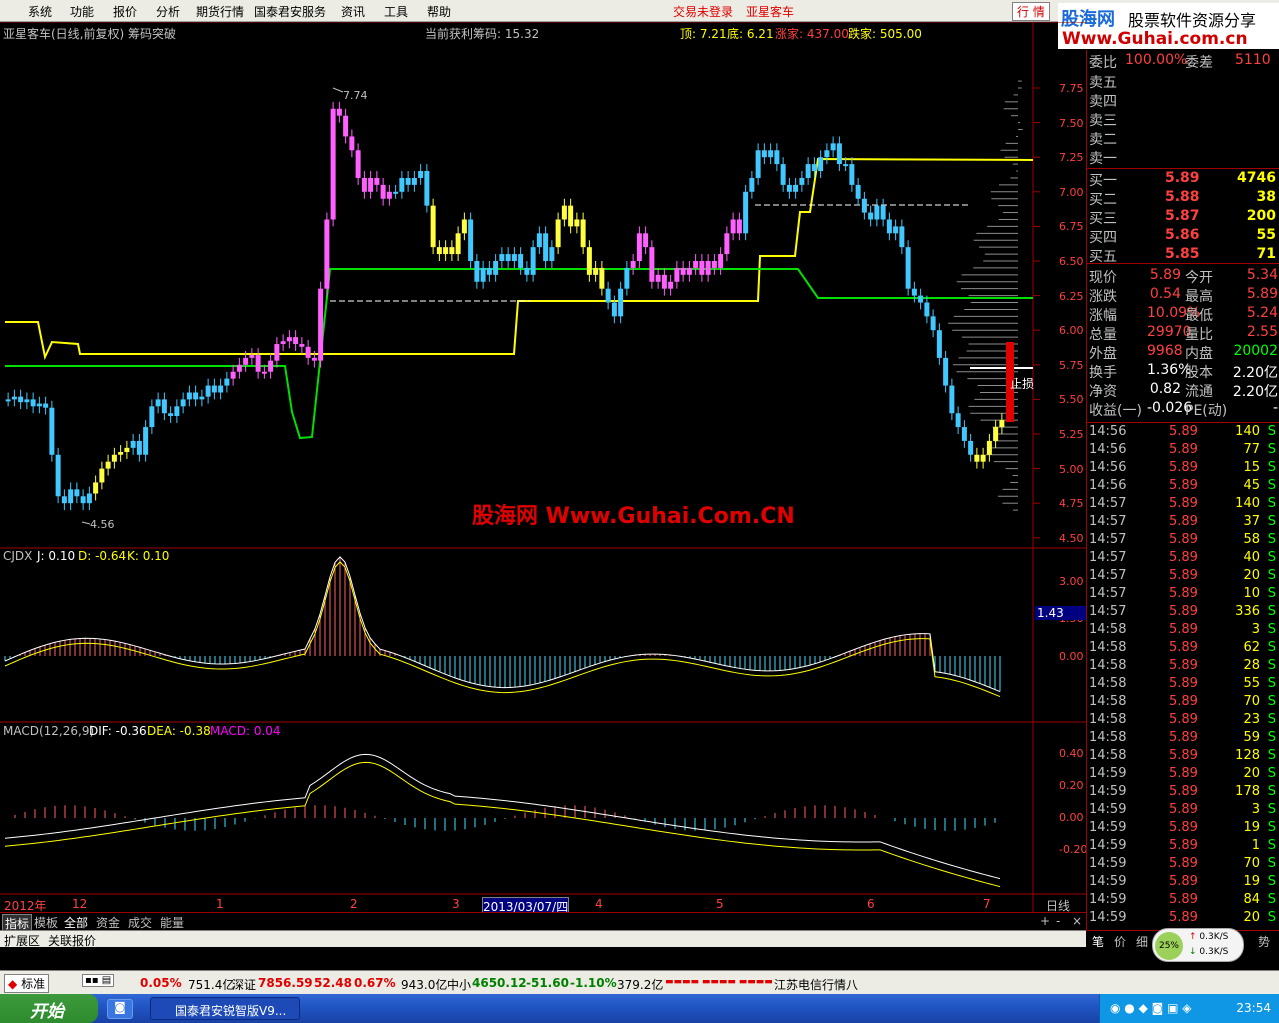  I want to click on menu-futures: 期货行情, so click(220, 11).